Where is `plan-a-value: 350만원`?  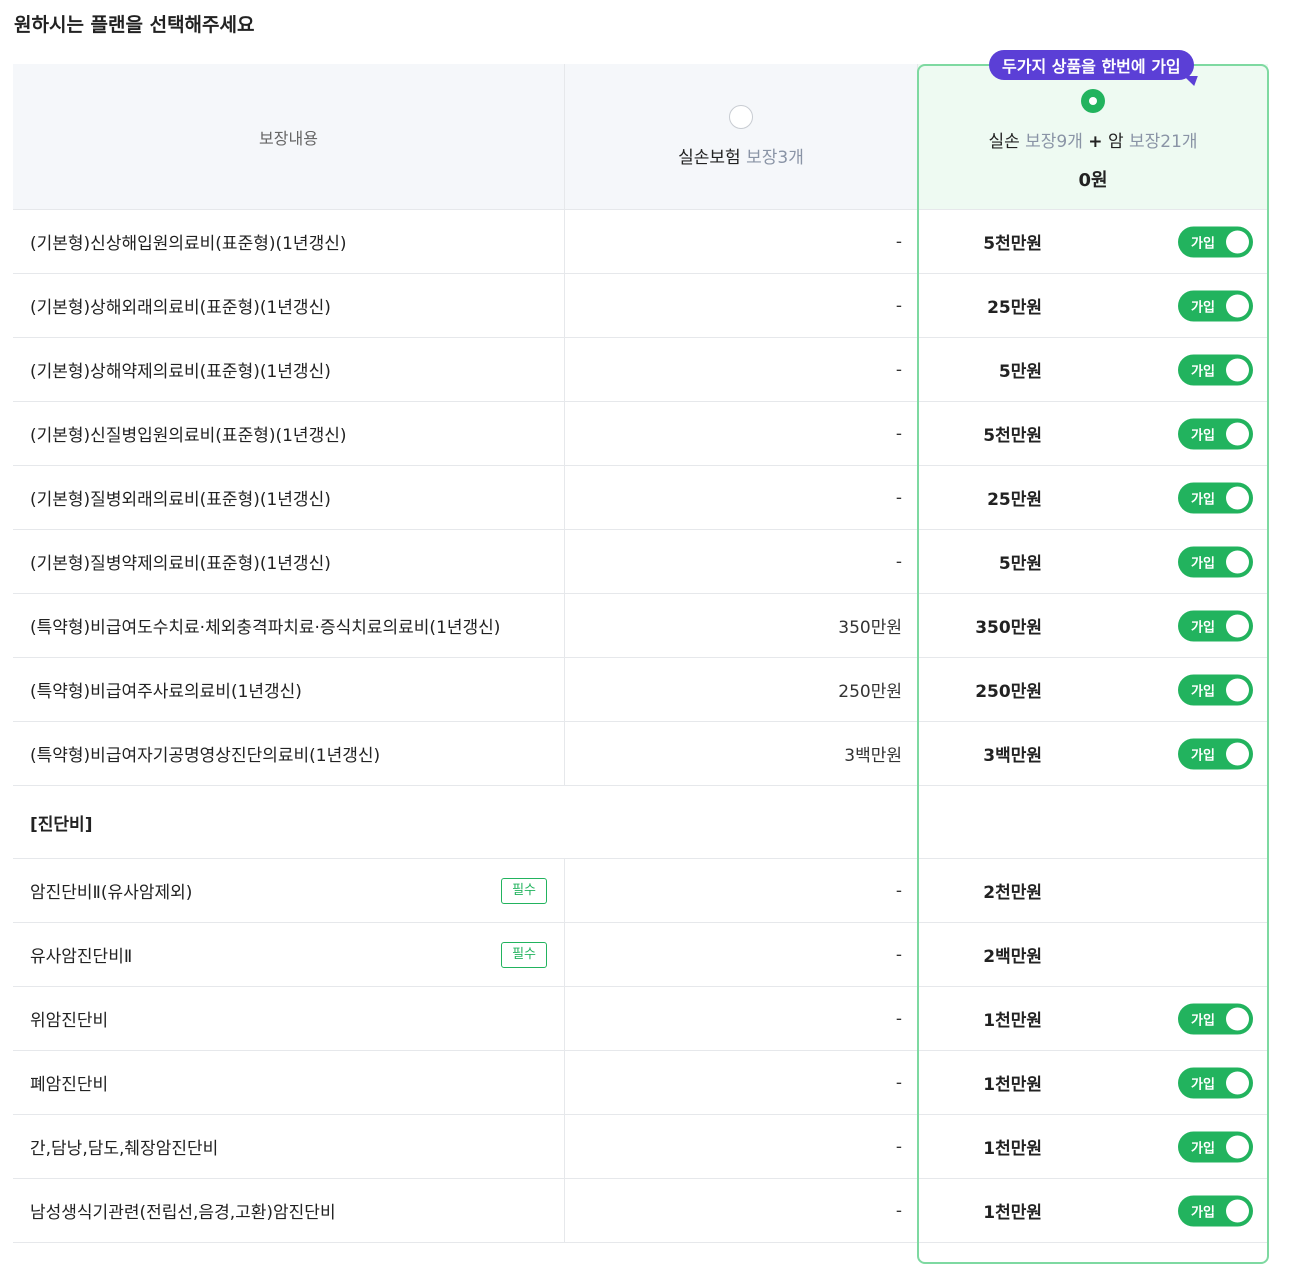
plan-a-value: 350만원 is located at coordinates (870, 628).